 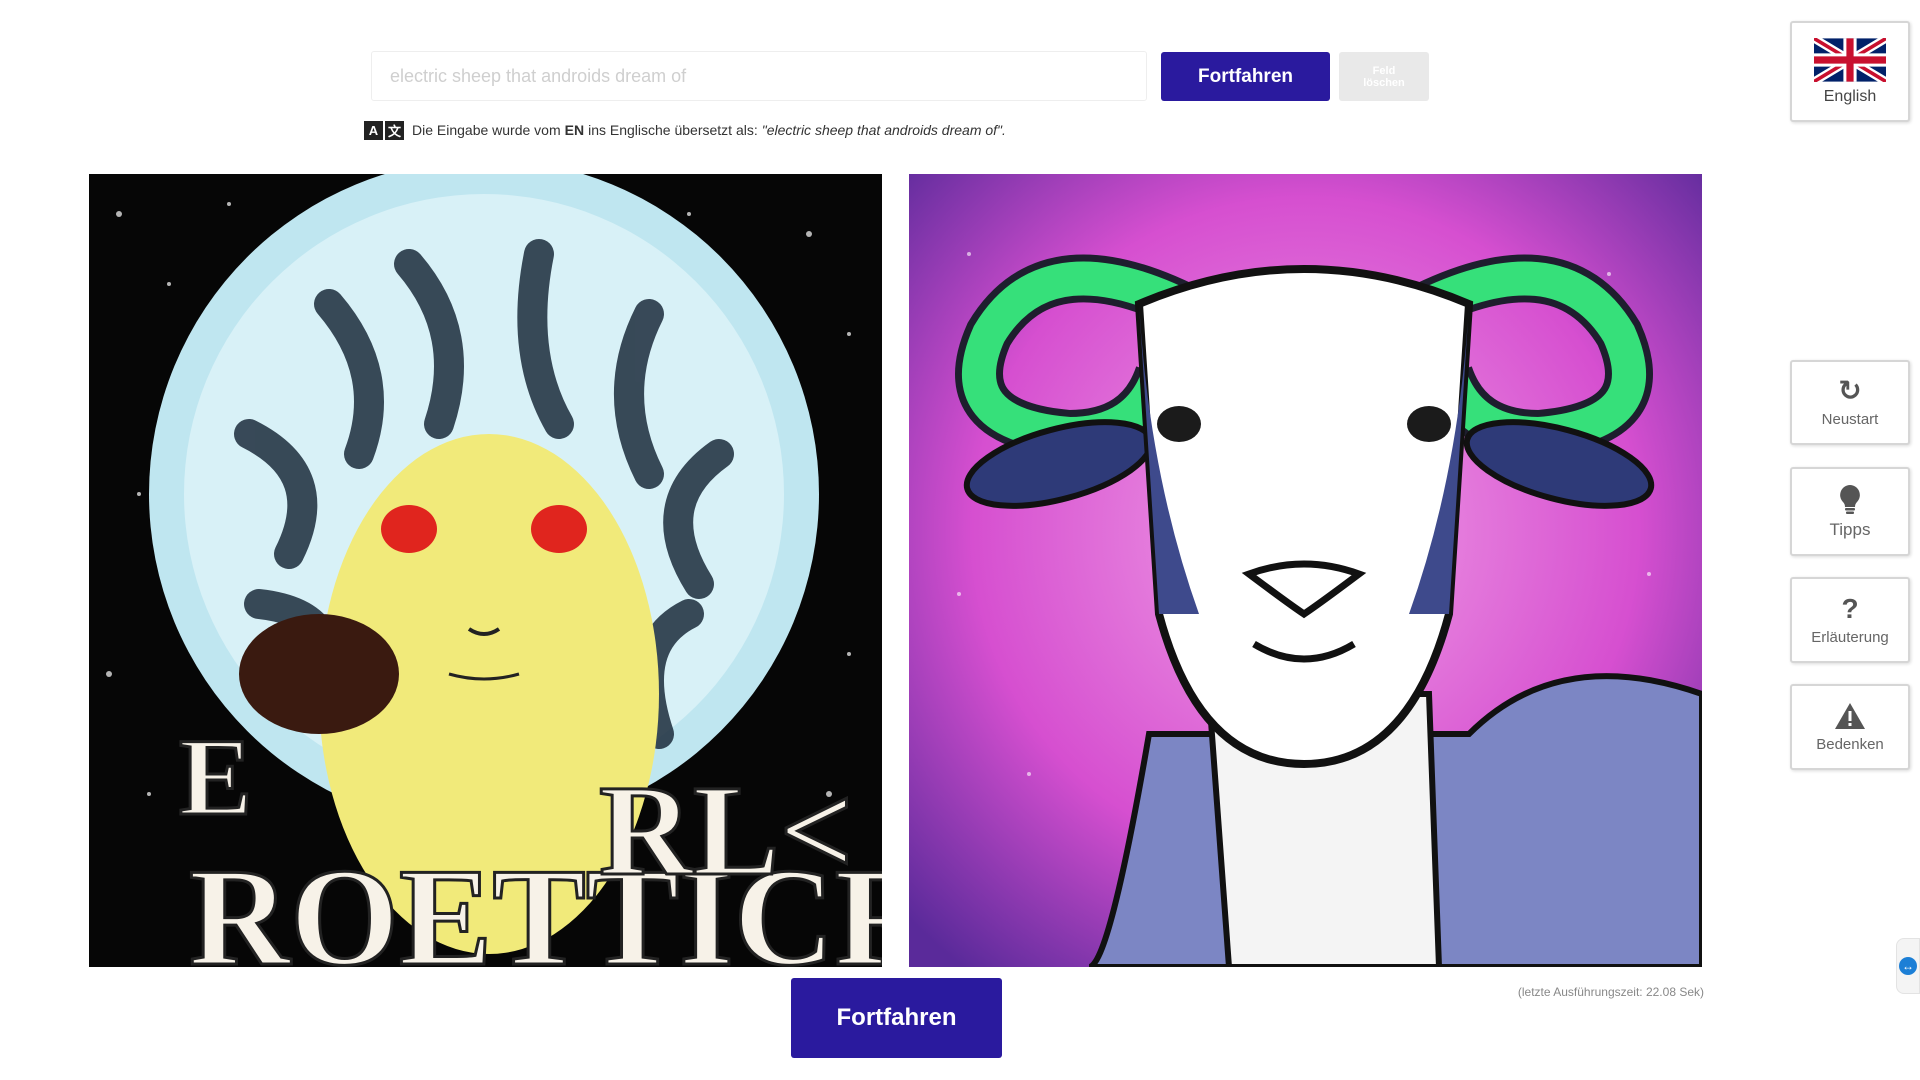 What do you see at coordinates (385, 130) in the screenshot?
I see `translate-icon: A文` at bounding box center [385, 130].